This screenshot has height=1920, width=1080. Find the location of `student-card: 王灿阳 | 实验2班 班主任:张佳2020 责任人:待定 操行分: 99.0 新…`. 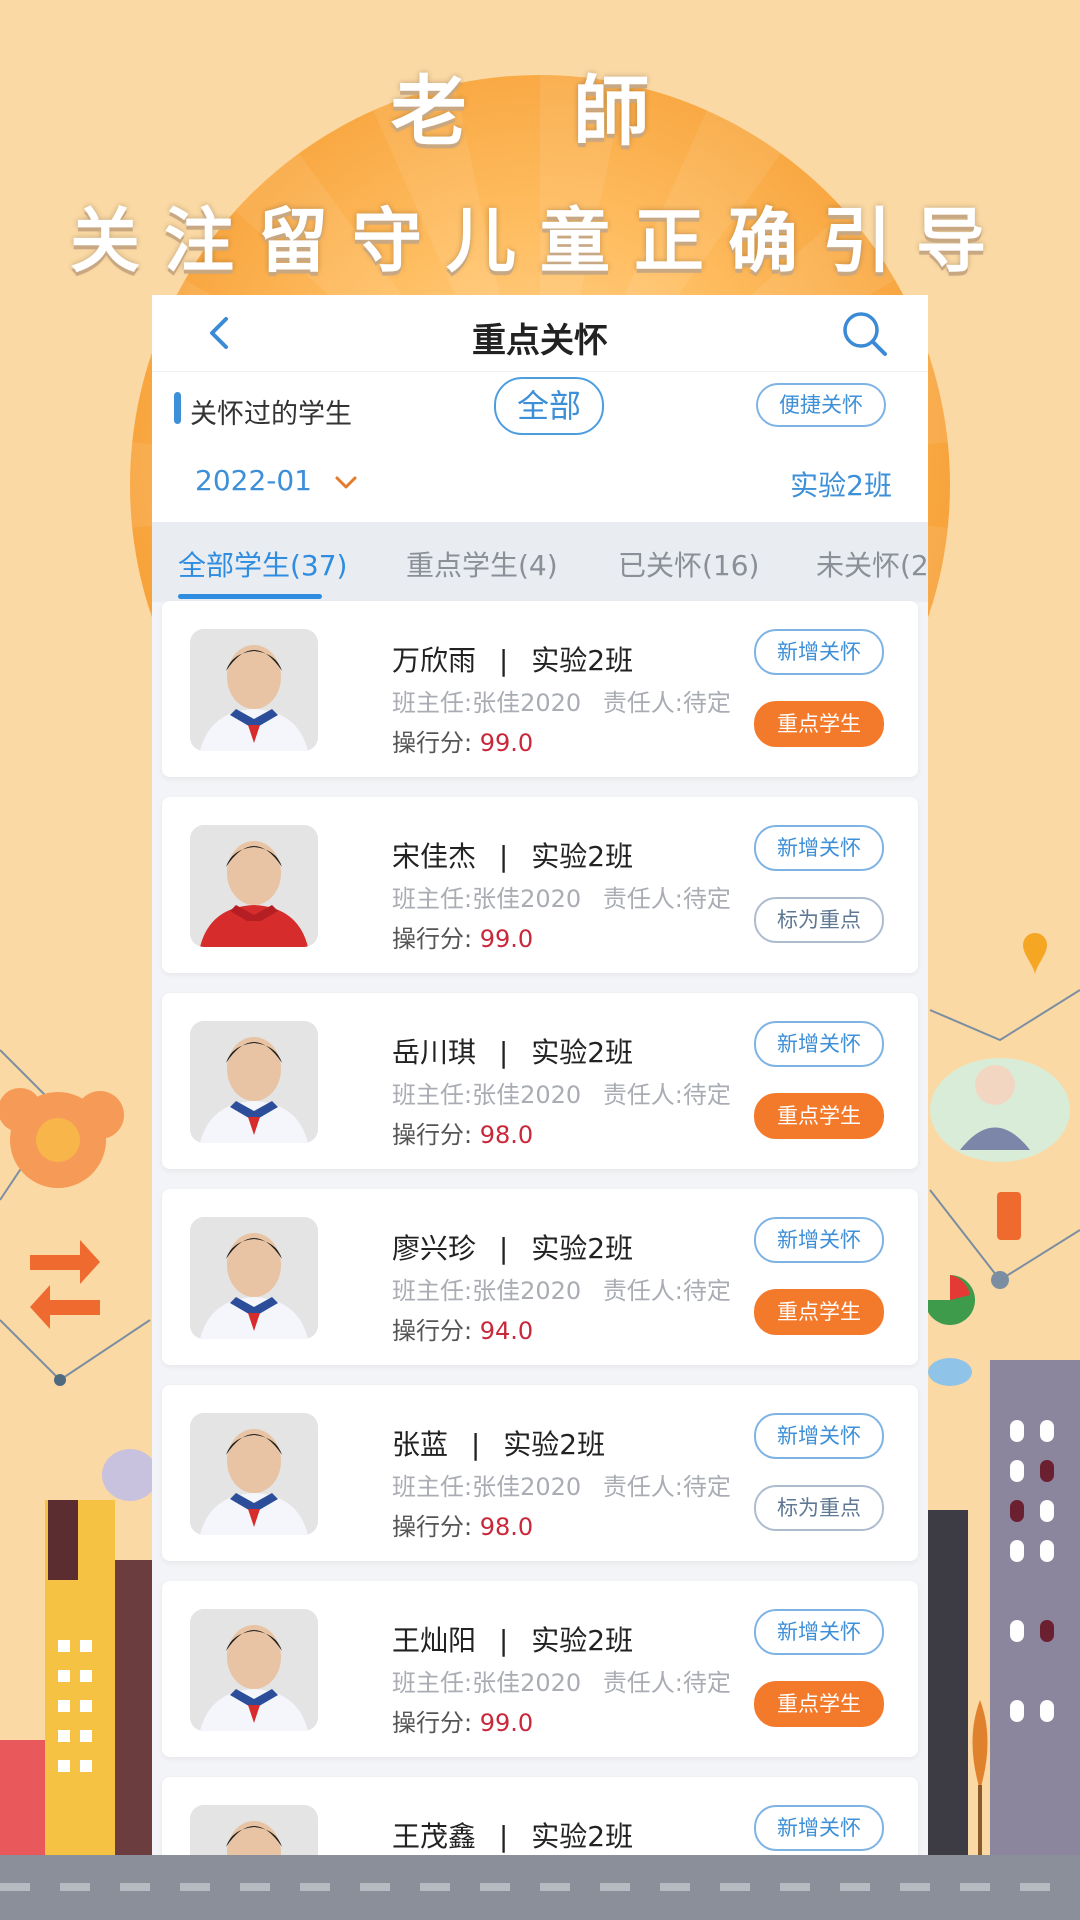

student-card: 王灿阳 | 实验2班 班主任:张佳2020 责任人:待定 操行分: 99.0 新… is located at coordinates (540, 1669).